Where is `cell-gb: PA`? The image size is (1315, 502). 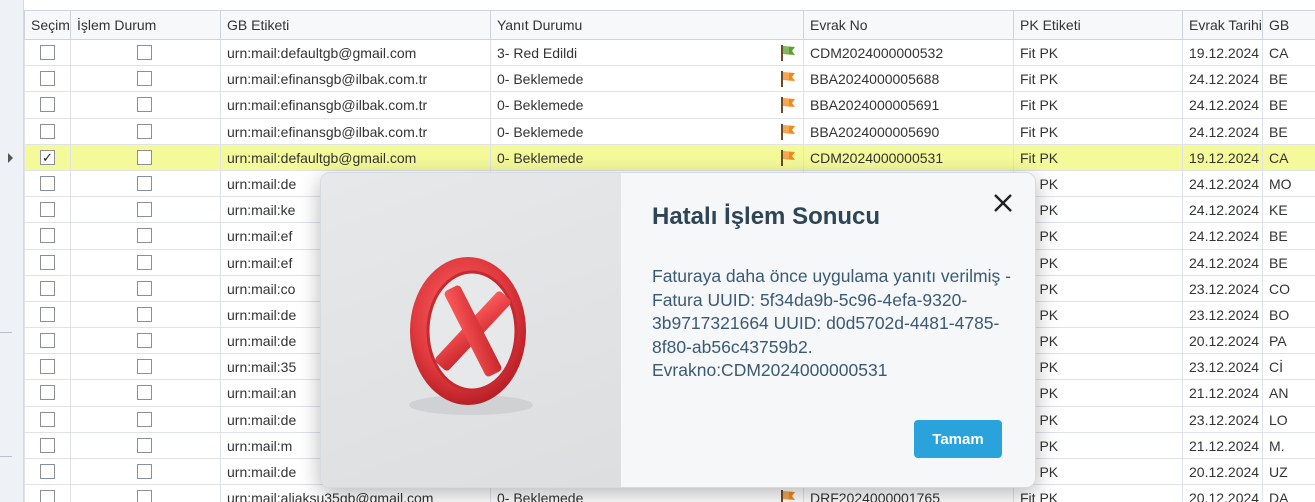
cell-gb: PA is located at coordinates (1288, 341).